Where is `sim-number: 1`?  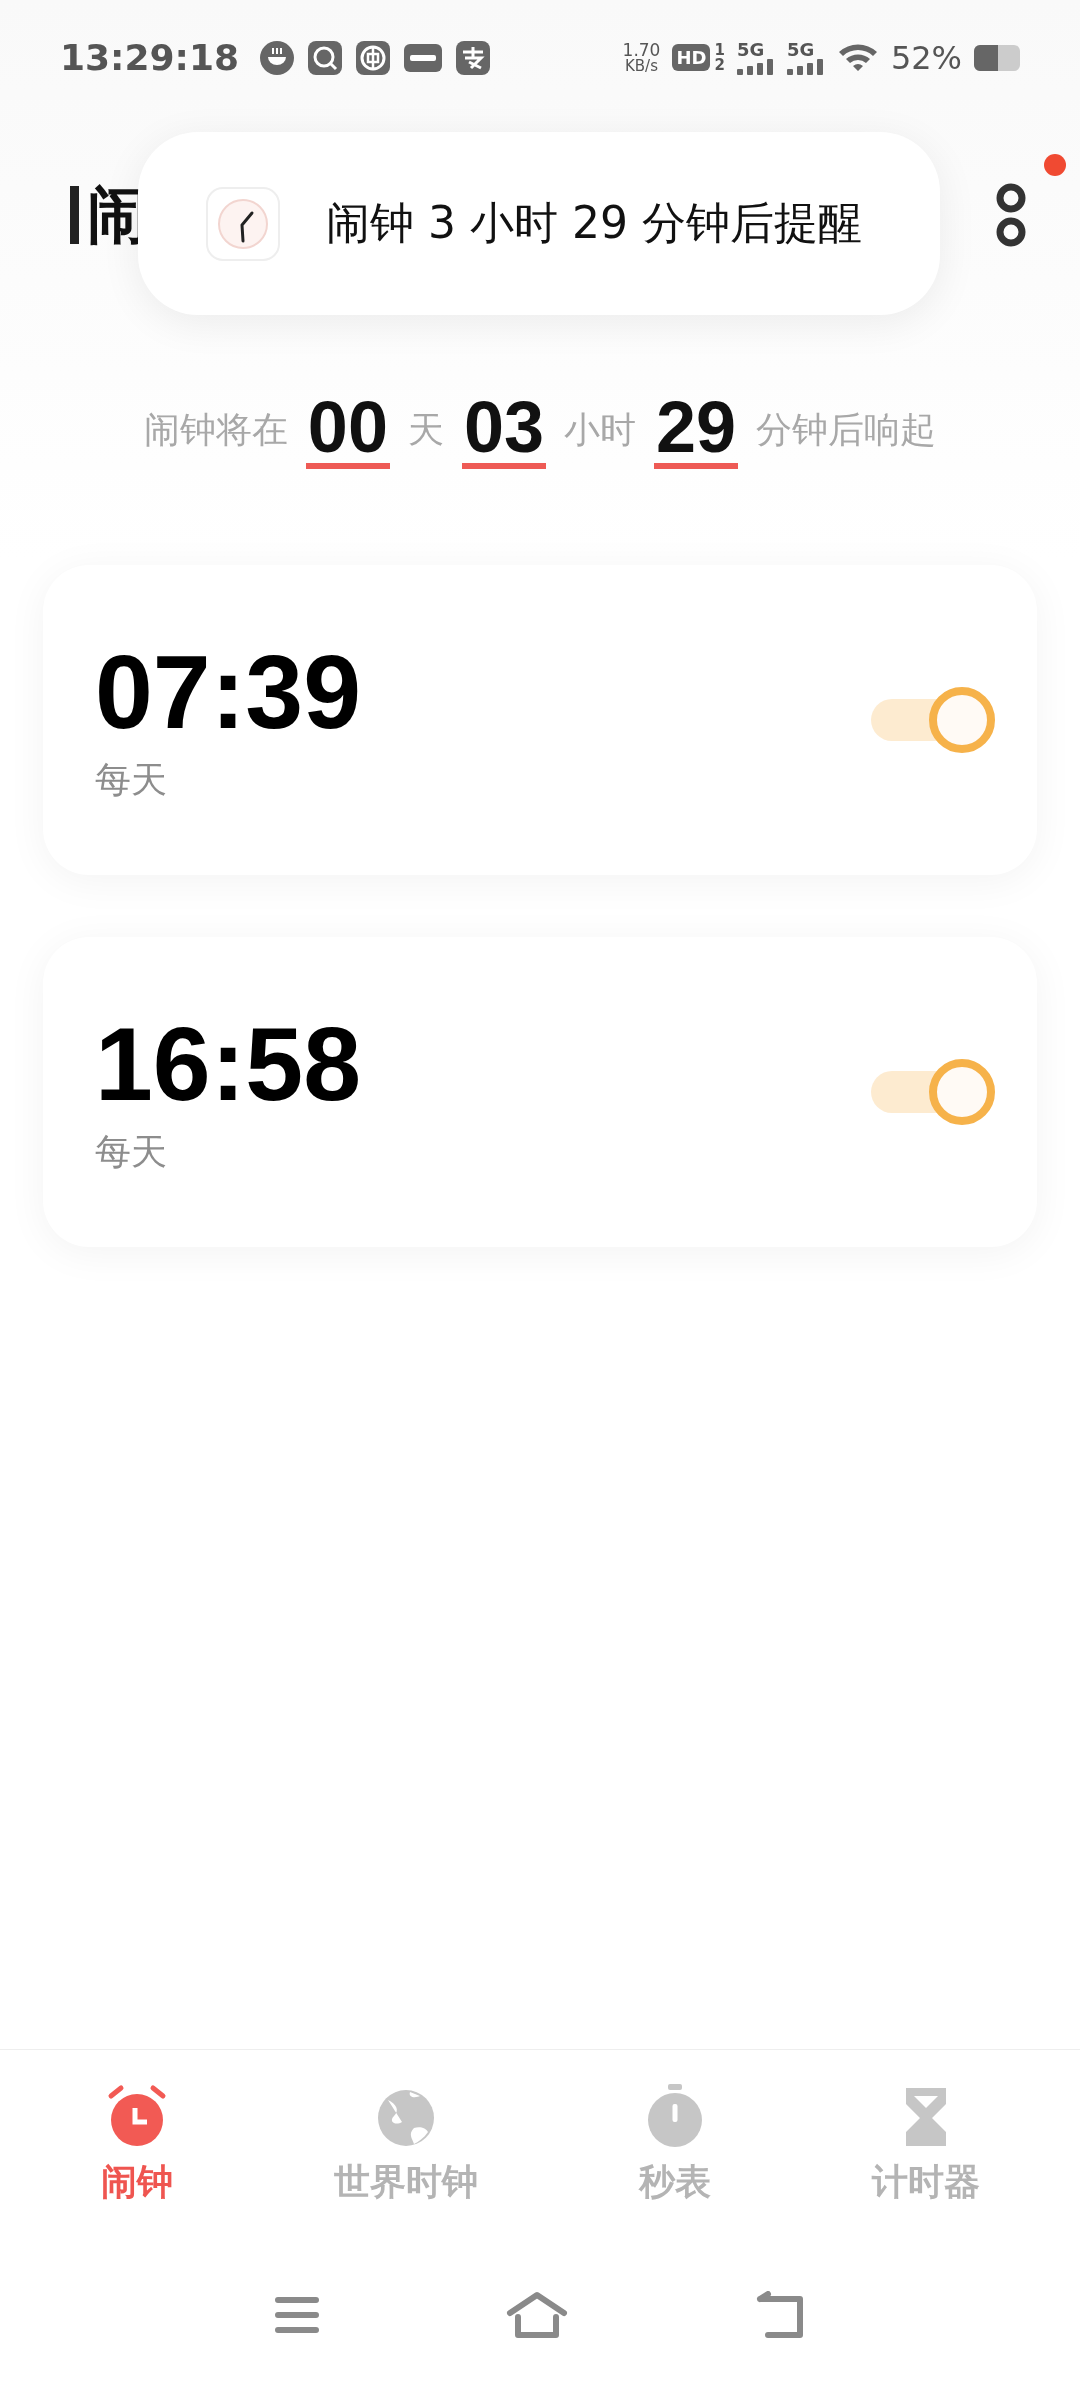
sim-number: 1 is located at coordinates (719, 50).